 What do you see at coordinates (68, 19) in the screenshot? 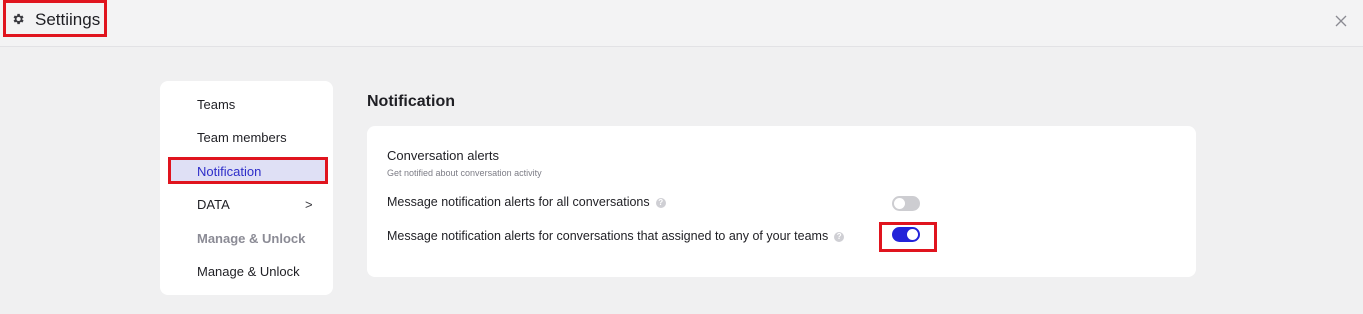
I see `page-title: Settiings` at bounding box center [68, 19].